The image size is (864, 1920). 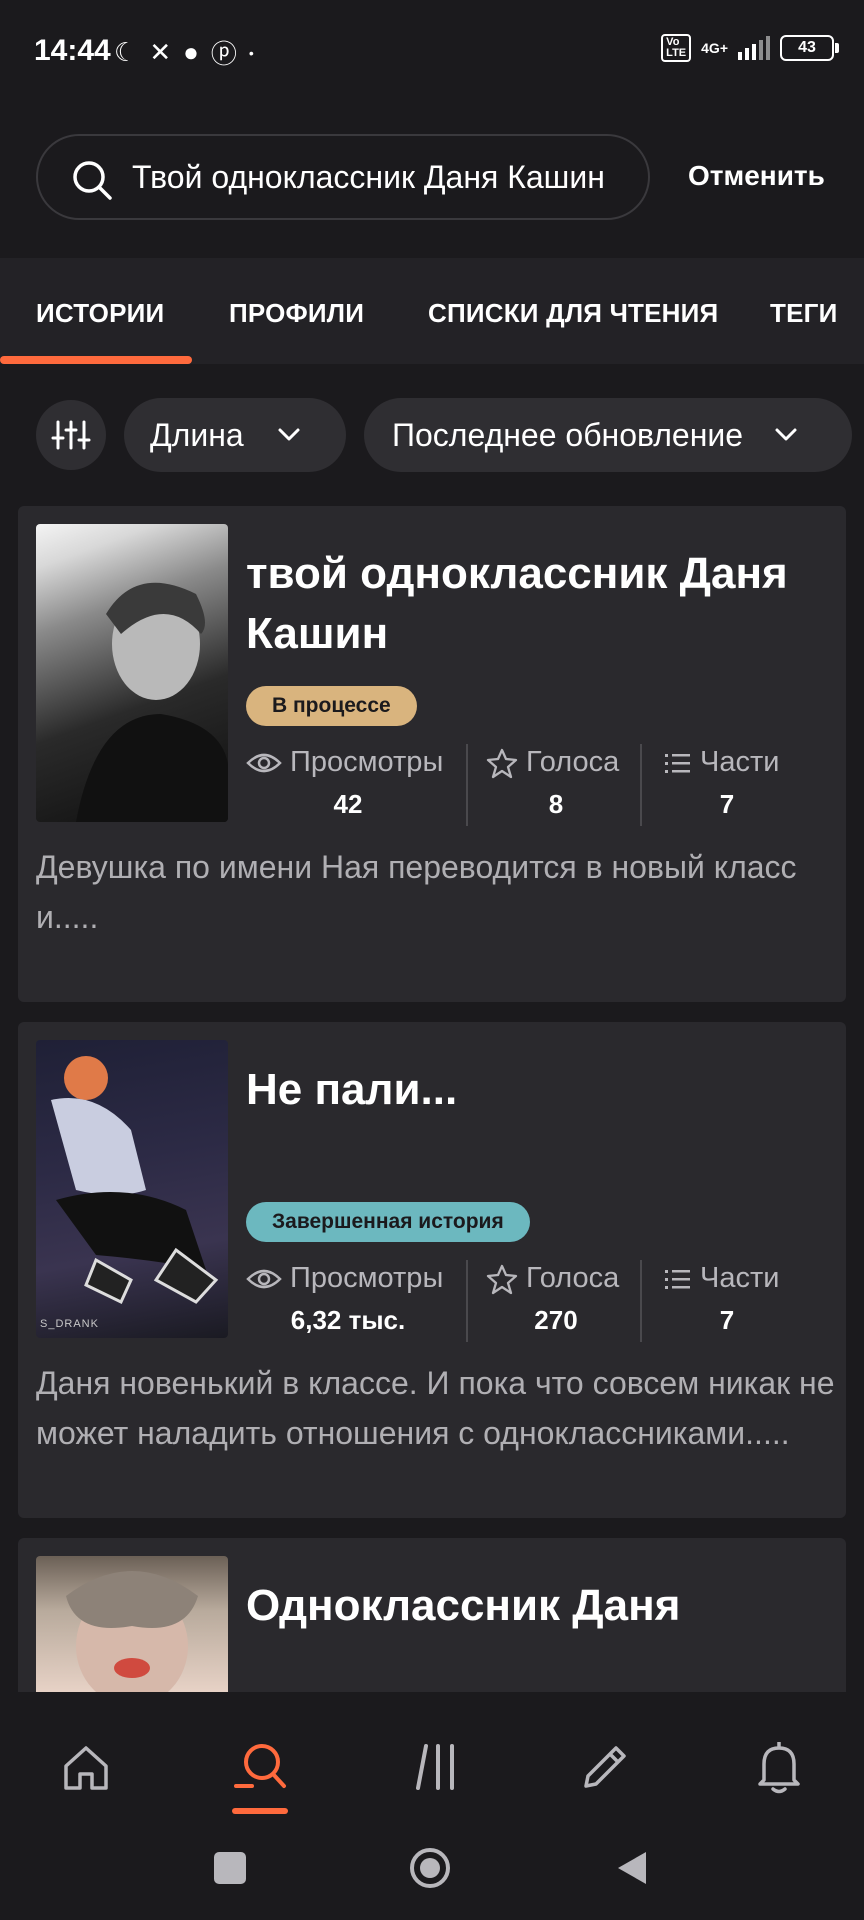 I want to click on length-filter-label: Длина, so click(x=197, y=434).